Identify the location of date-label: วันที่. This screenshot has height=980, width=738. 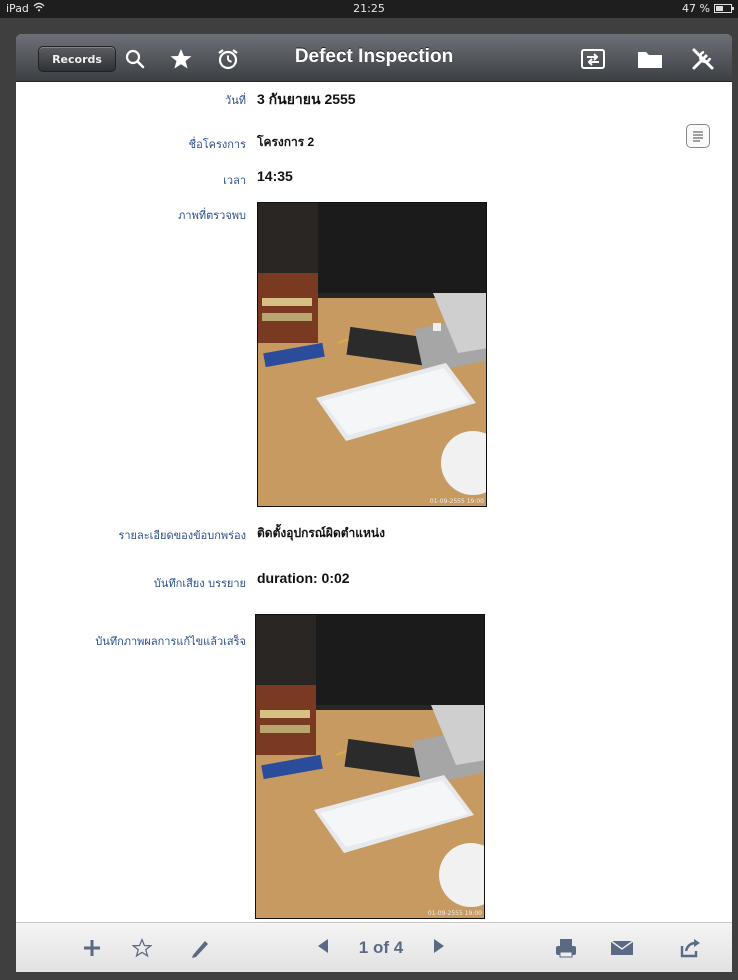
(235, 100).